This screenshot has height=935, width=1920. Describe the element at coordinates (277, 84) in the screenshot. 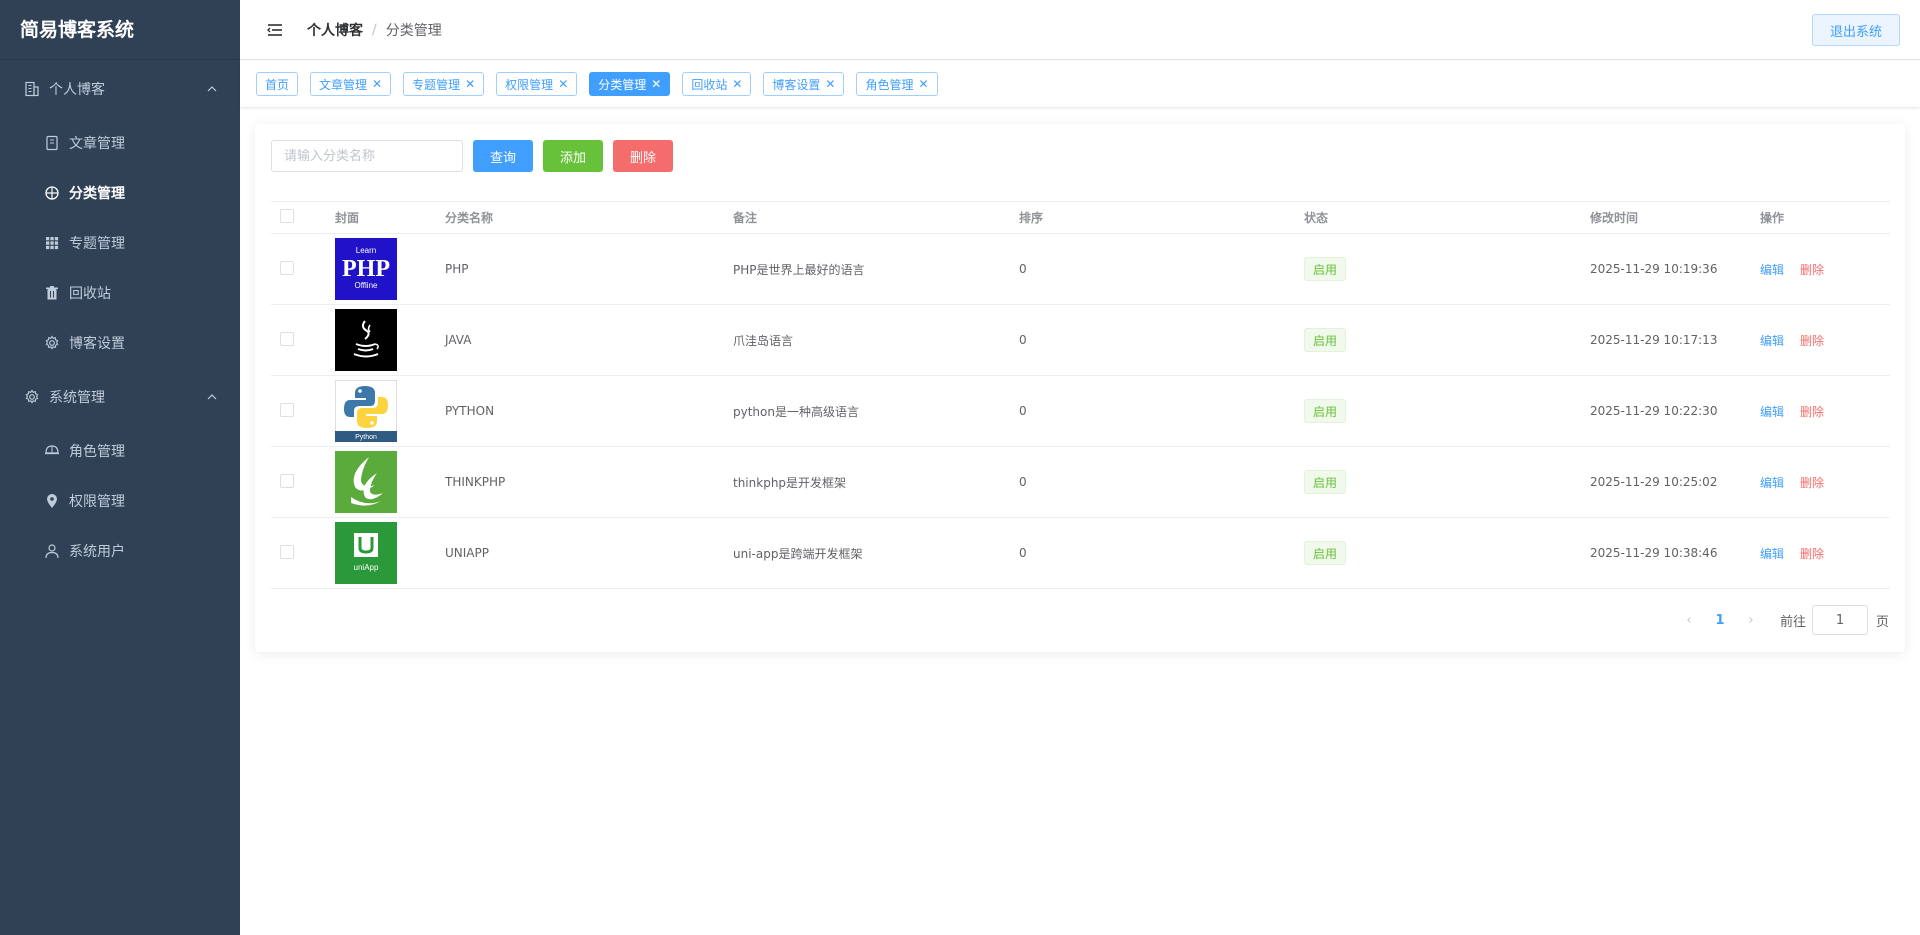

I see `tag-home: 首页` at that location.